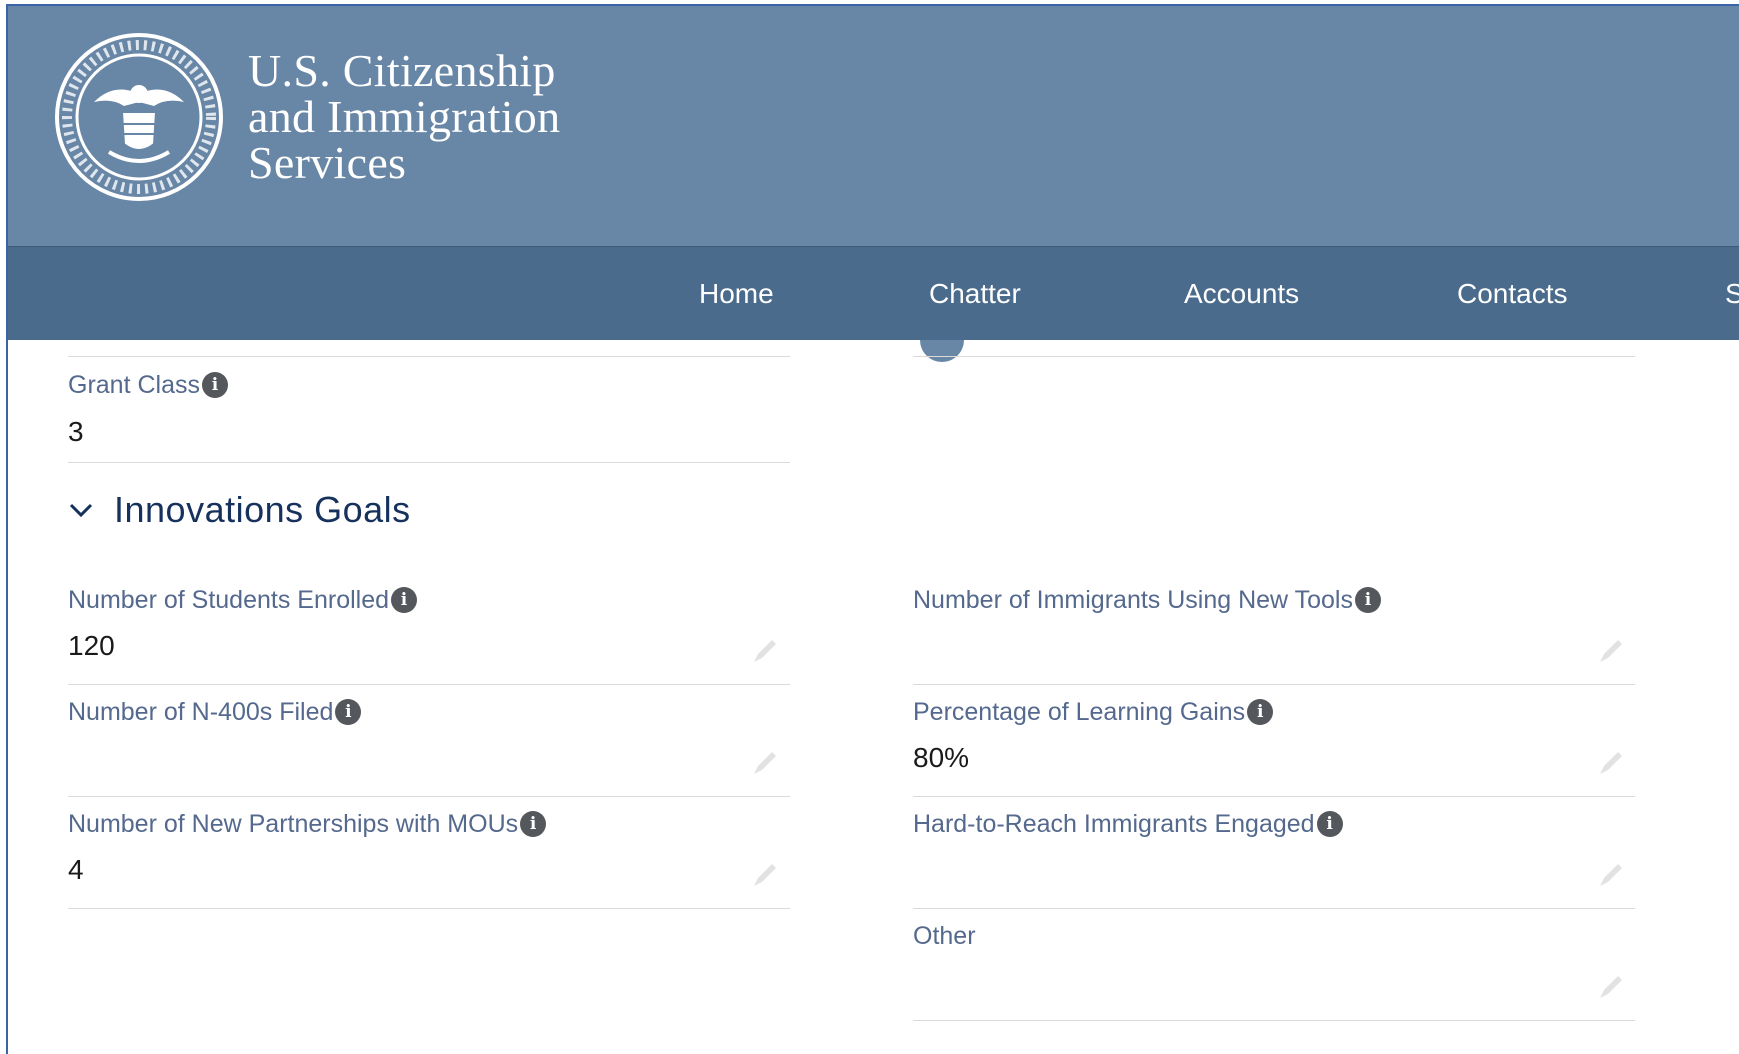 The image size is (1739, 1054). I want to click on hard-to-reach-label-text: Hard-to-Reach Immigrants Engaged, so click(1114, 824).